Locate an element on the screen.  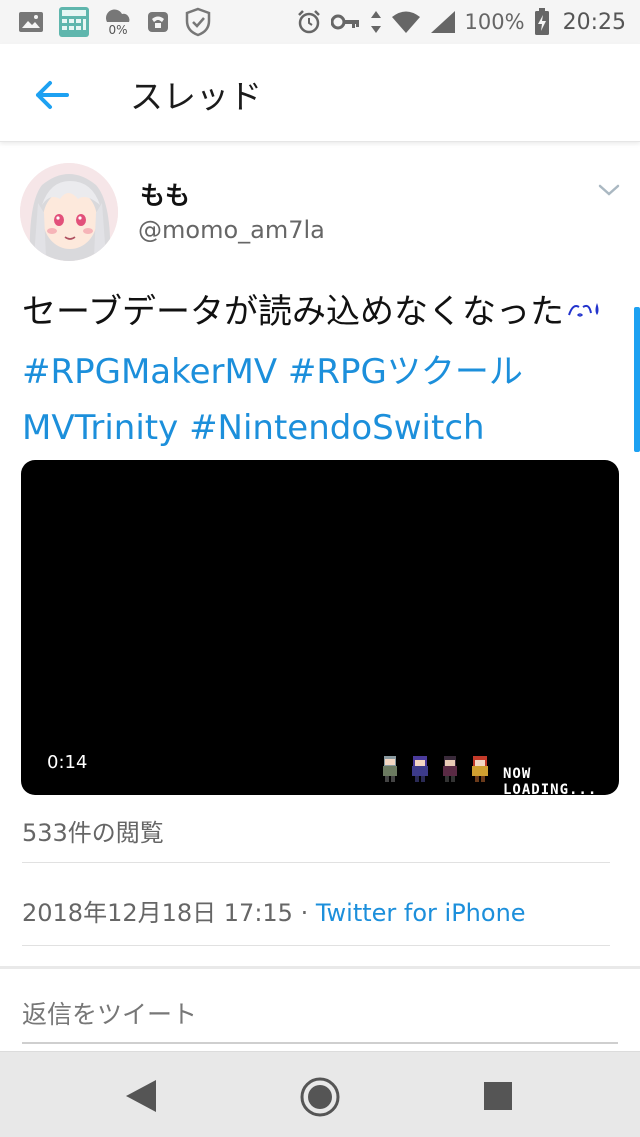
back-arrow-icon is located at coordinates (52, 95).